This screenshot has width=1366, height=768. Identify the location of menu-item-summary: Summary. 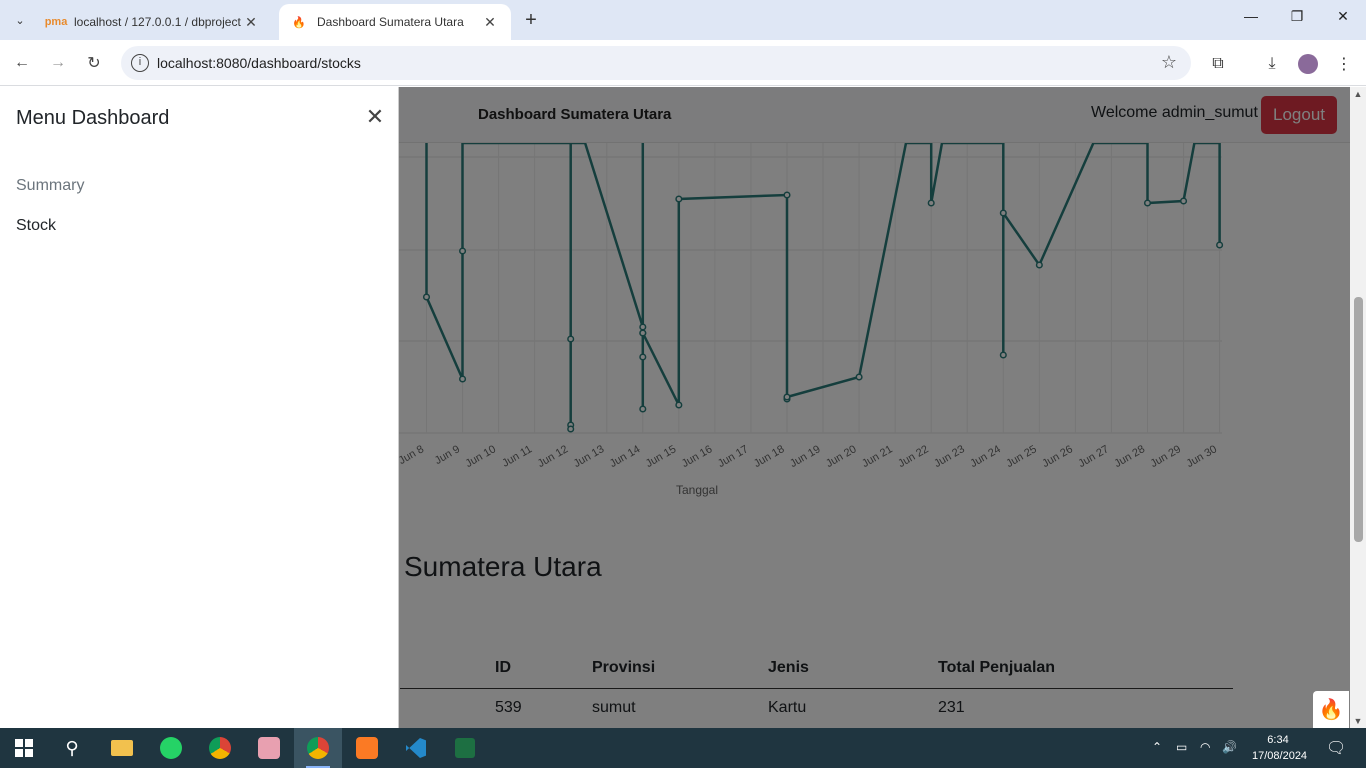
(50, 186).